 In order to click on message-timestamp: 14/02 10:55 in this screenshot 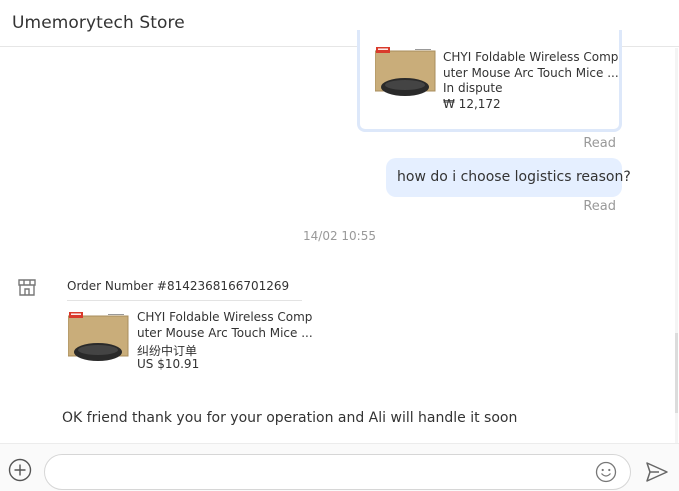, I will do `click(339, 236)`.